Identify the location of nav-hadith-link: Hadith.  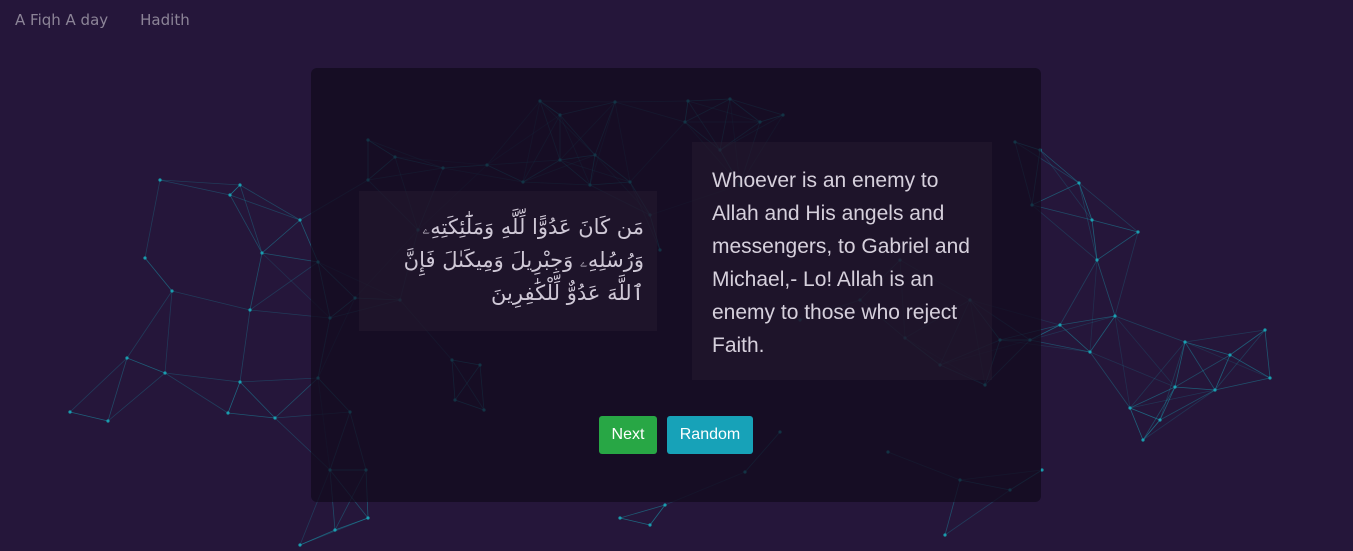
(165, 20).